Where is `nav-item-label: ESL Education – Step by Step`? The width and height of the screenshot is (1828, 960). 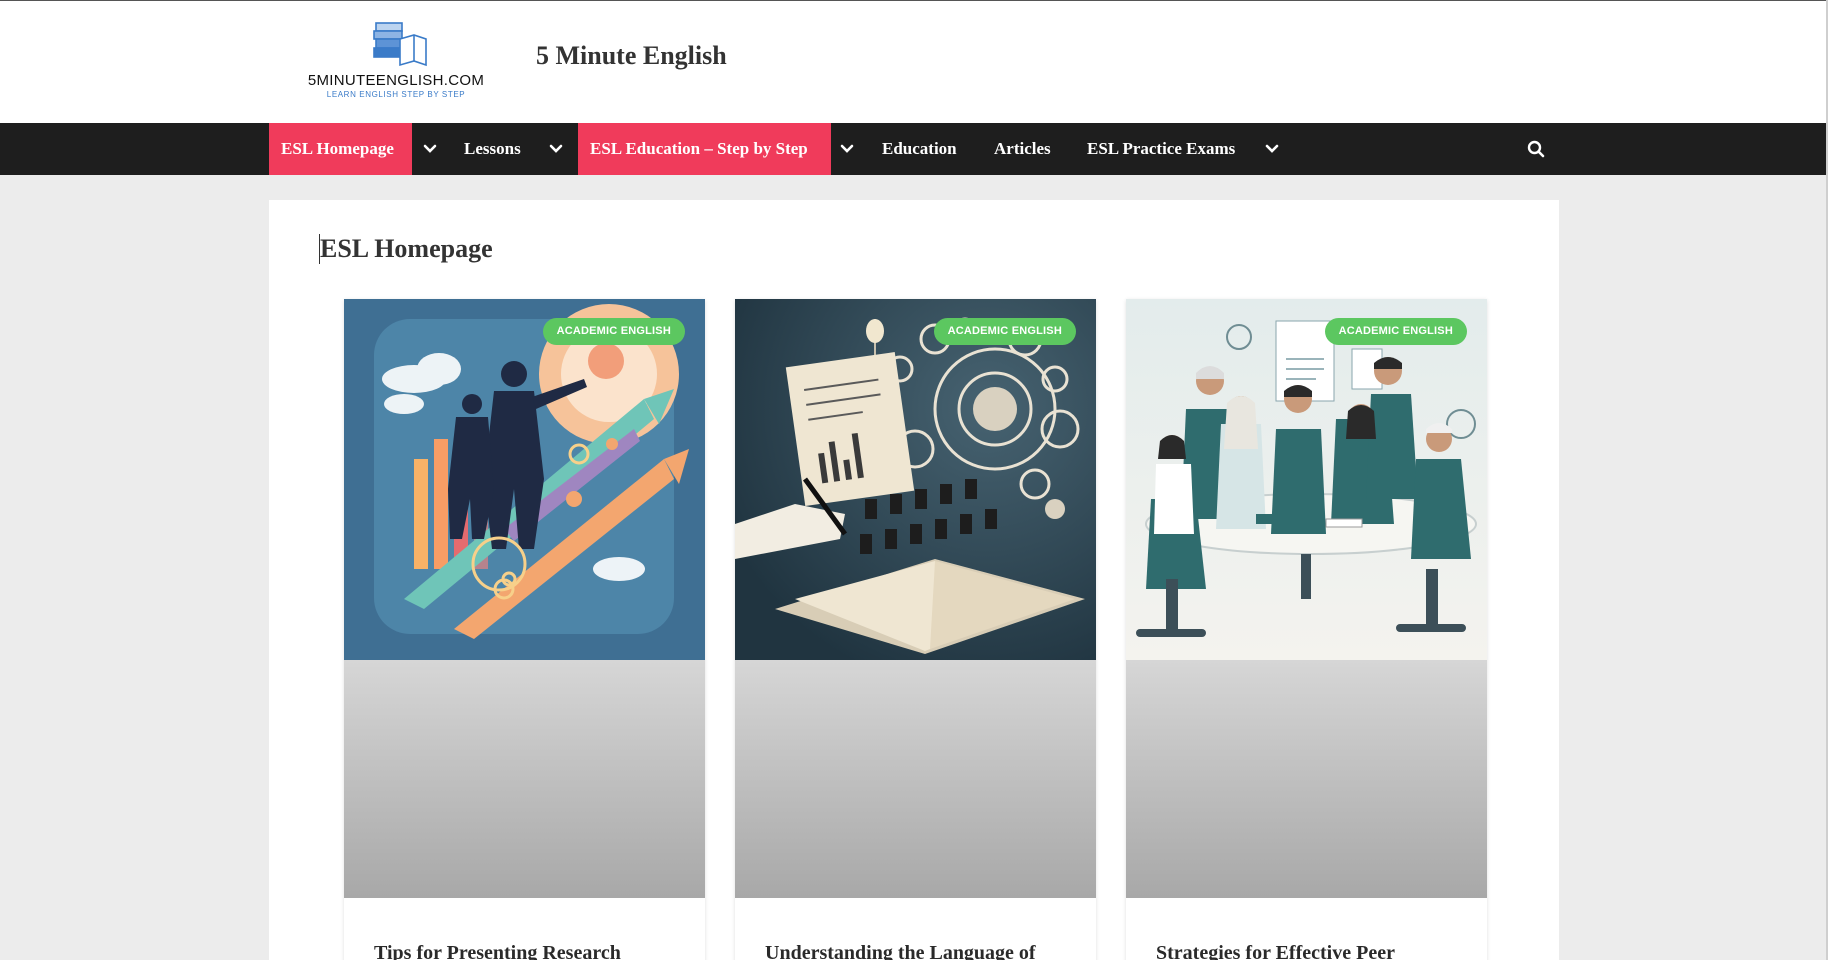 nav-item-label: ESL Education – Step by Step is located at coordinates (699, 148).